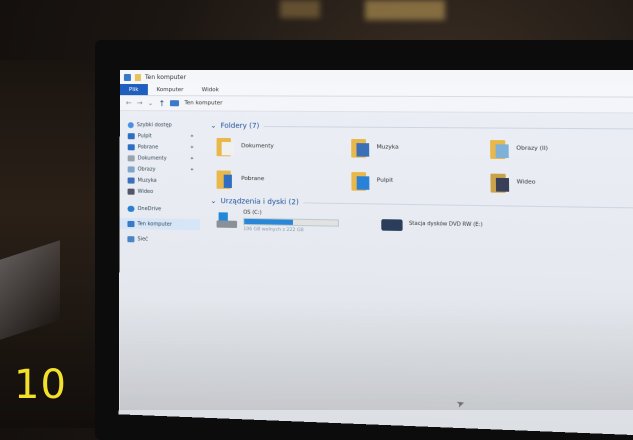 Image resolution: width=633 pixels, height=440 pixels. I want to click on video-icon, so click(131, 191).